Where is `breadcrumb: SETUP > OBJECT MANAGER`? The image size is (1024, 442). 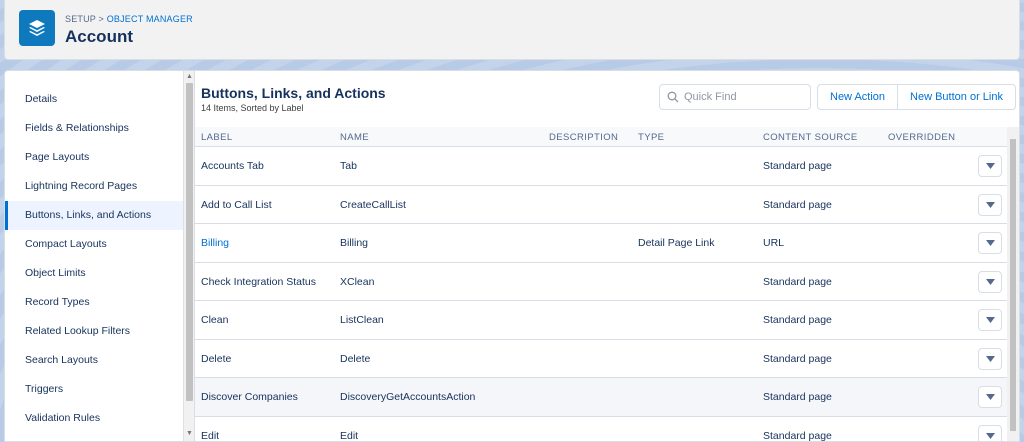
breadcrumb: SETUP > OBJECT MANAGER is located at coordinates (129, 19).